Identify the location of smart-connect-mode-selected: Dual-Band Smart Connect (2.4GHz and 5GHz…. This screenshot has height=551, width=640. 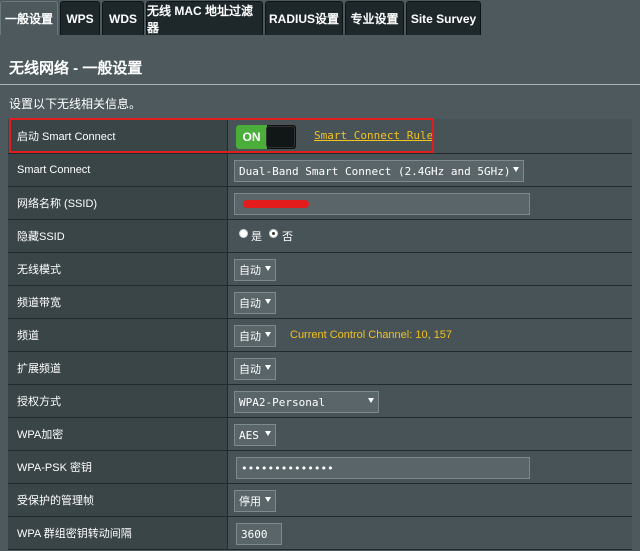
(375, 171).